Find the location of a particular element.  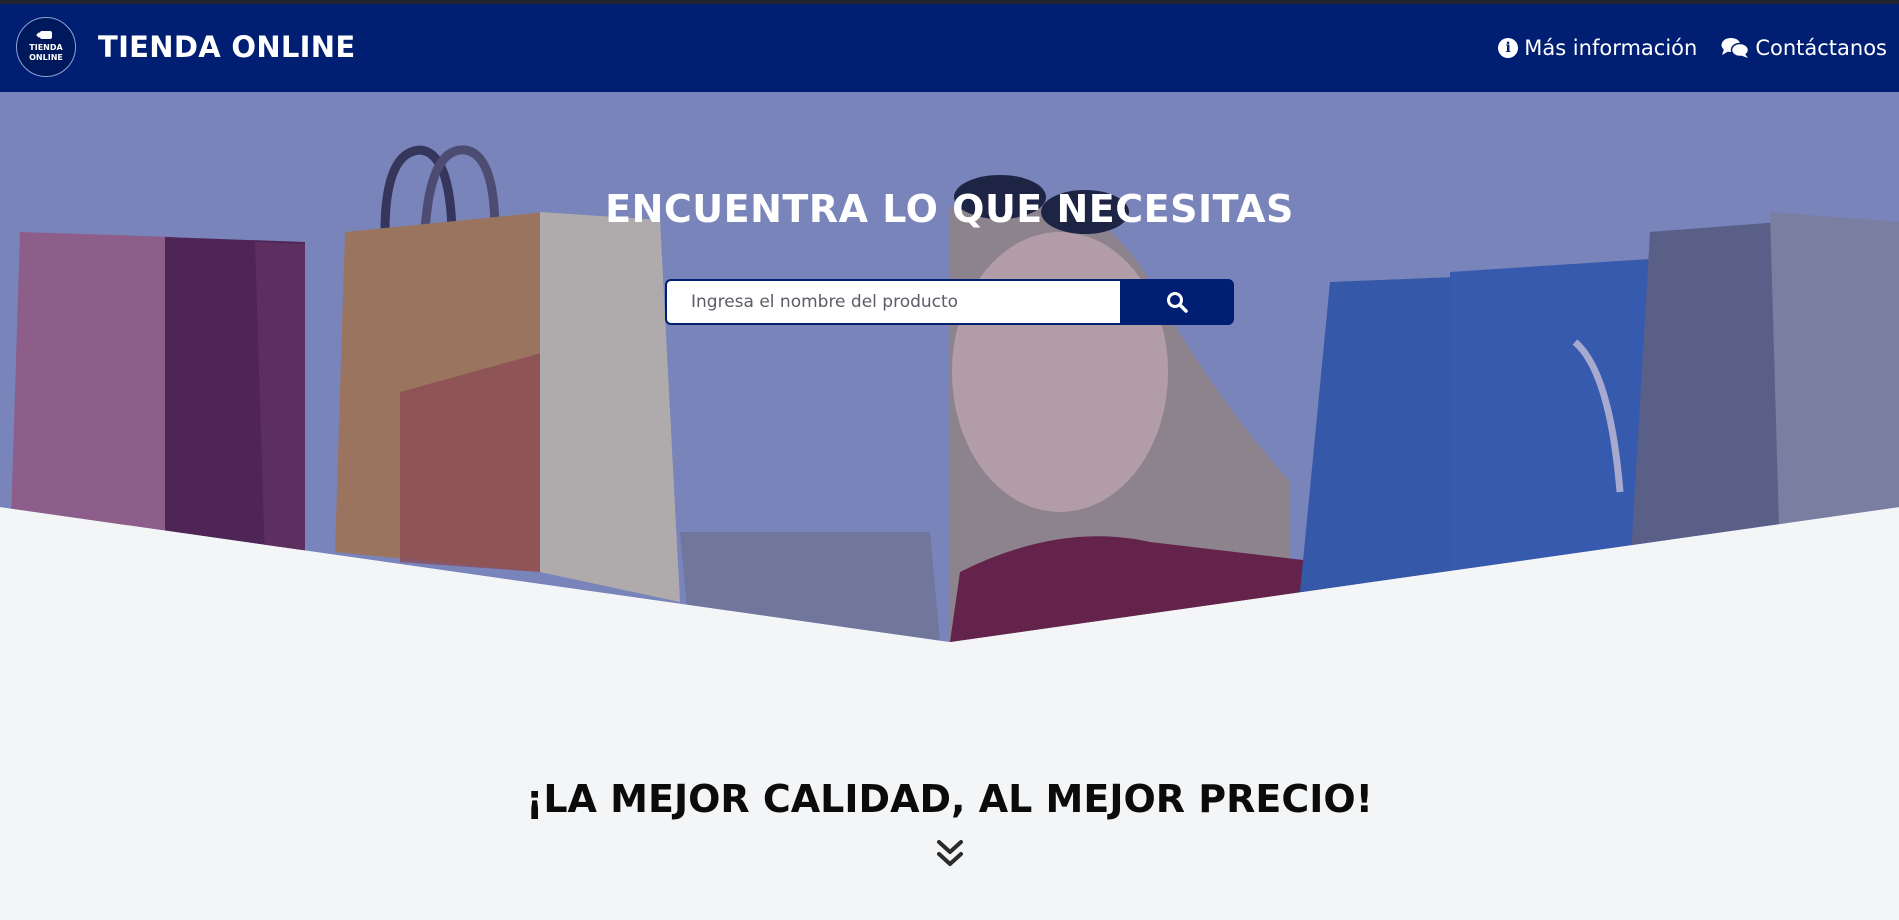

contact-label: Contáctanos is located at coordinates (1821, 48).